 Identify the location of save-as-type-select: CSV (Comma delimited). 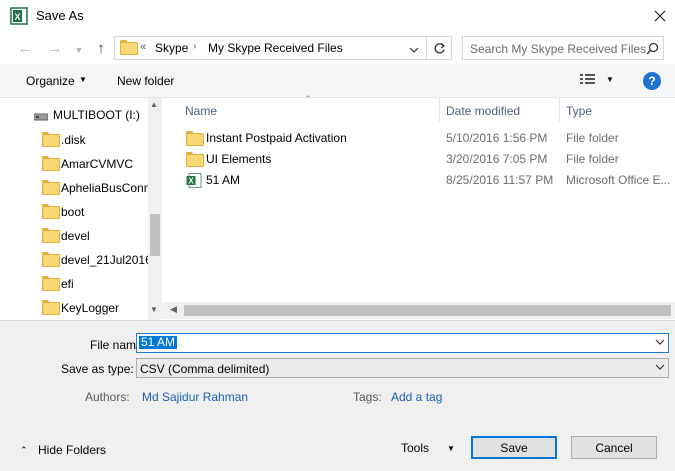
(402, 368).